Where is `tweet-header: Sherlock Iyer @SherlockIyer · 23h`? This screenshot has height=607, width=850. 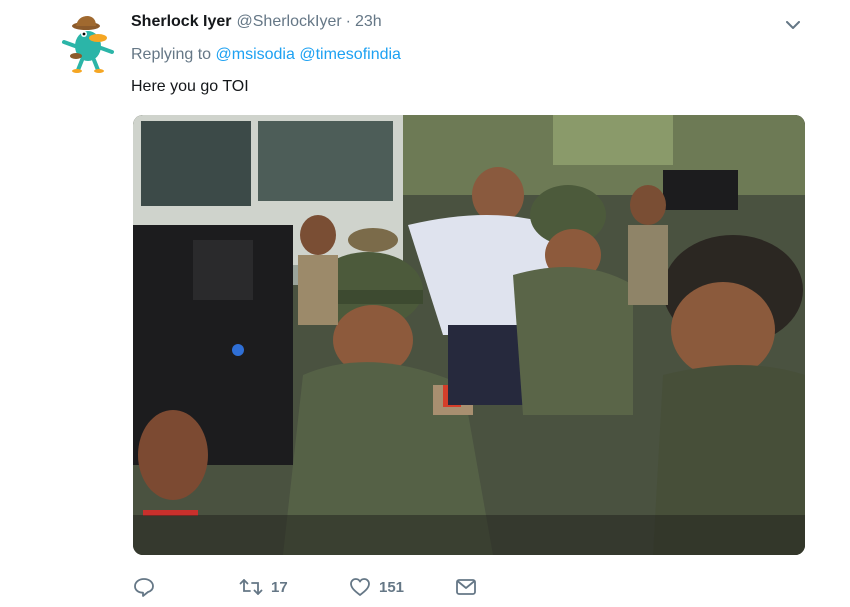 tweet-header: Sherlock Iyer @SherlockIyer · 23h is located at coordinates (256, 23).